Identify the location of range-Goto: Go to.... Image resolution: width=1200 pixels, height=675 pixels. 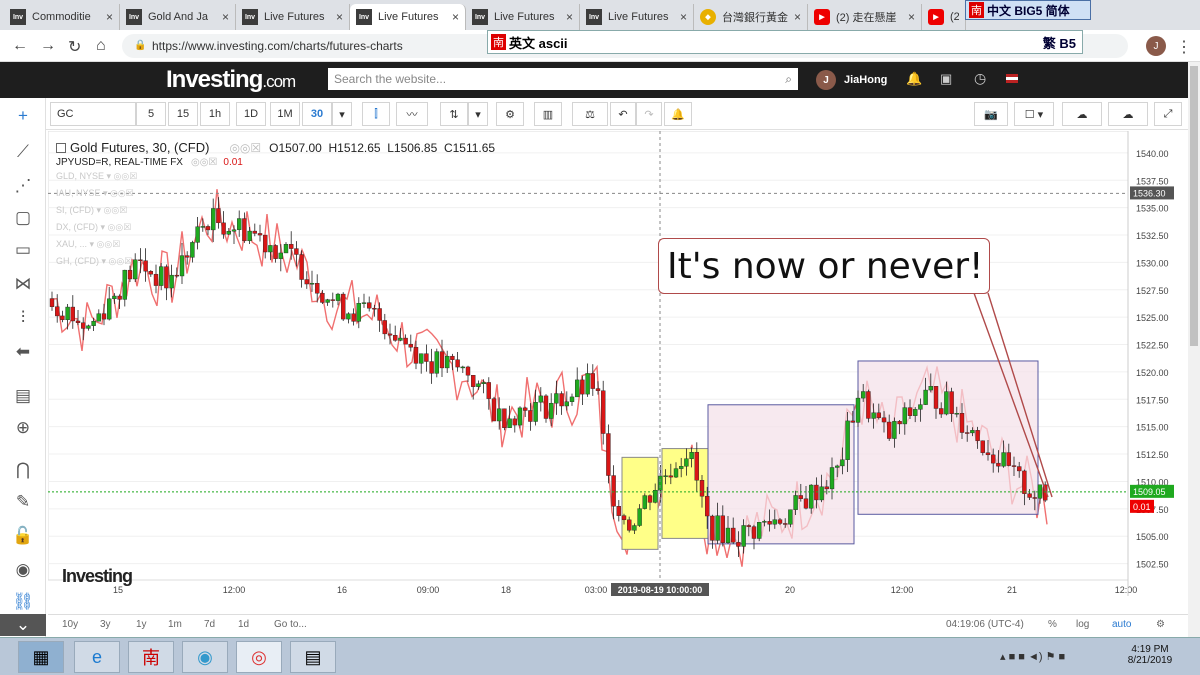
(290, 624).